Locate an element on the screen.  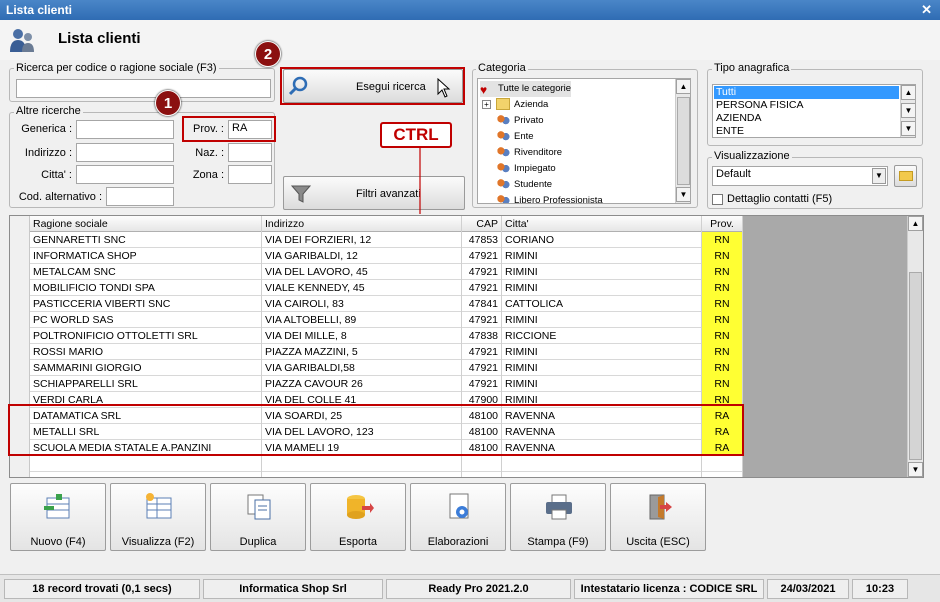
users-icon is located at coordinates (503, 152).